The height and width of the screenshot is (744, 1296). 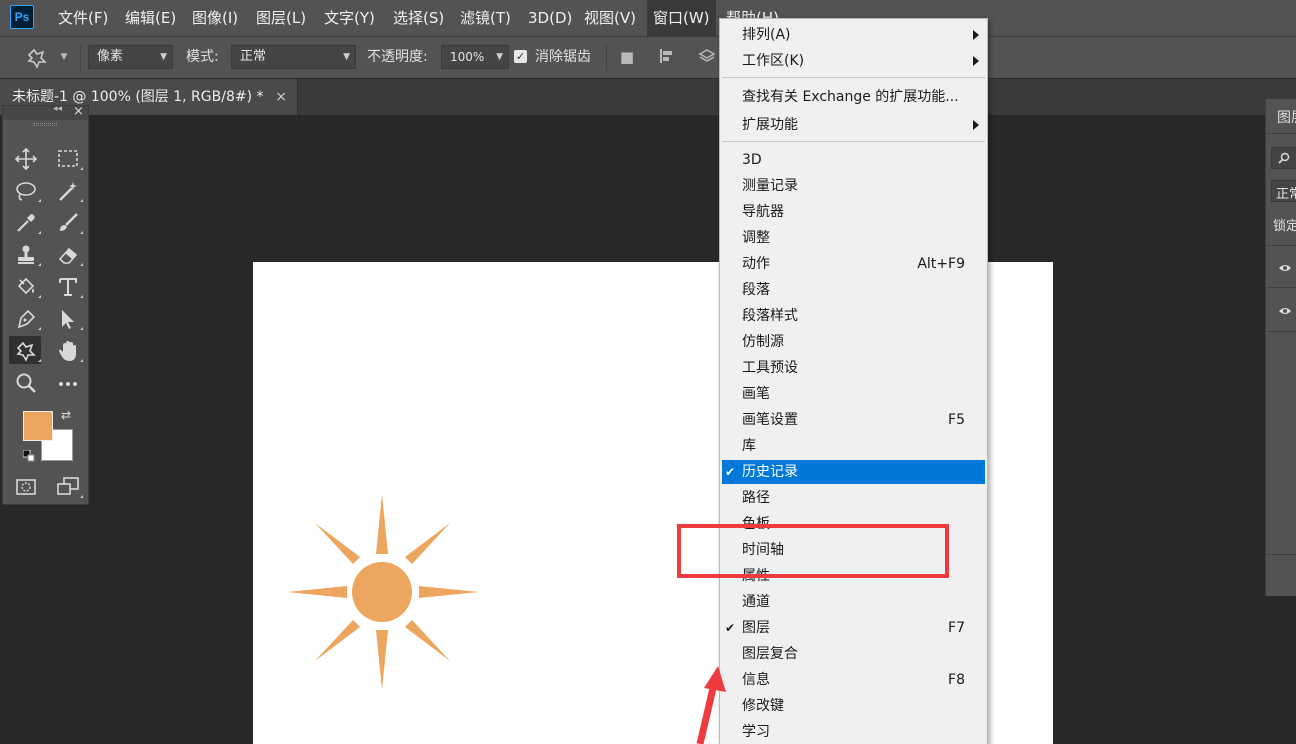 What do you see at coordinates (853, 290) in the screenshot?
I see `menu-item-paragraph: 段落` at bounding box center [853, 290].